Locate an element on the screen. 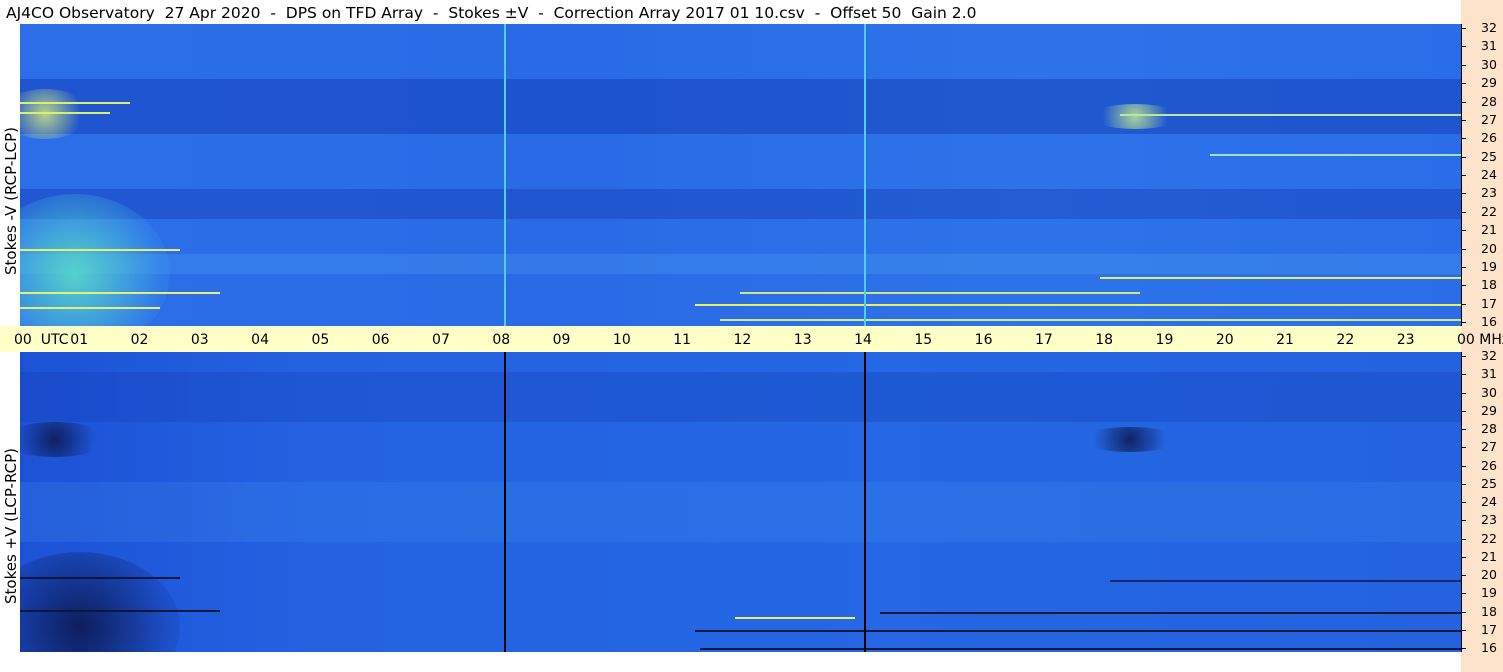 The image size is (1503, 672). time-tick-label: 04 is located at coordinates (260, 340).